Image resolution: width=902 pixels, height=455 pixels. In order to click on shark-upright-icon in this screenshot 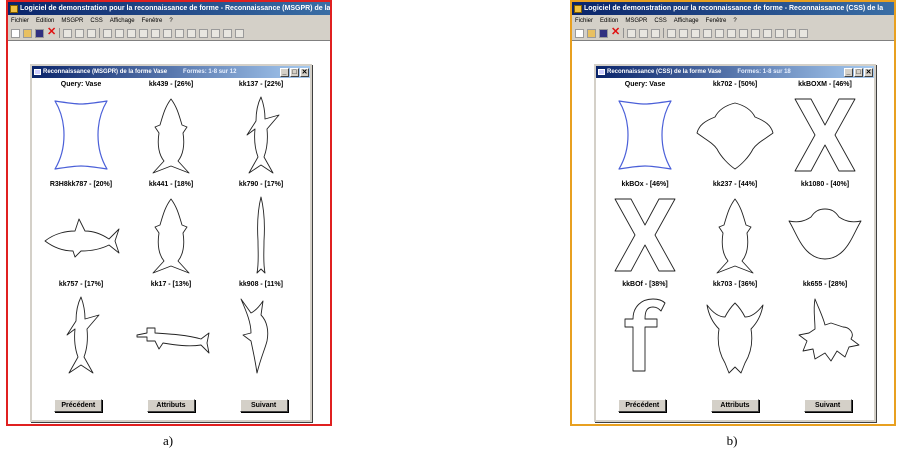, I will do `click(263, 135)`.